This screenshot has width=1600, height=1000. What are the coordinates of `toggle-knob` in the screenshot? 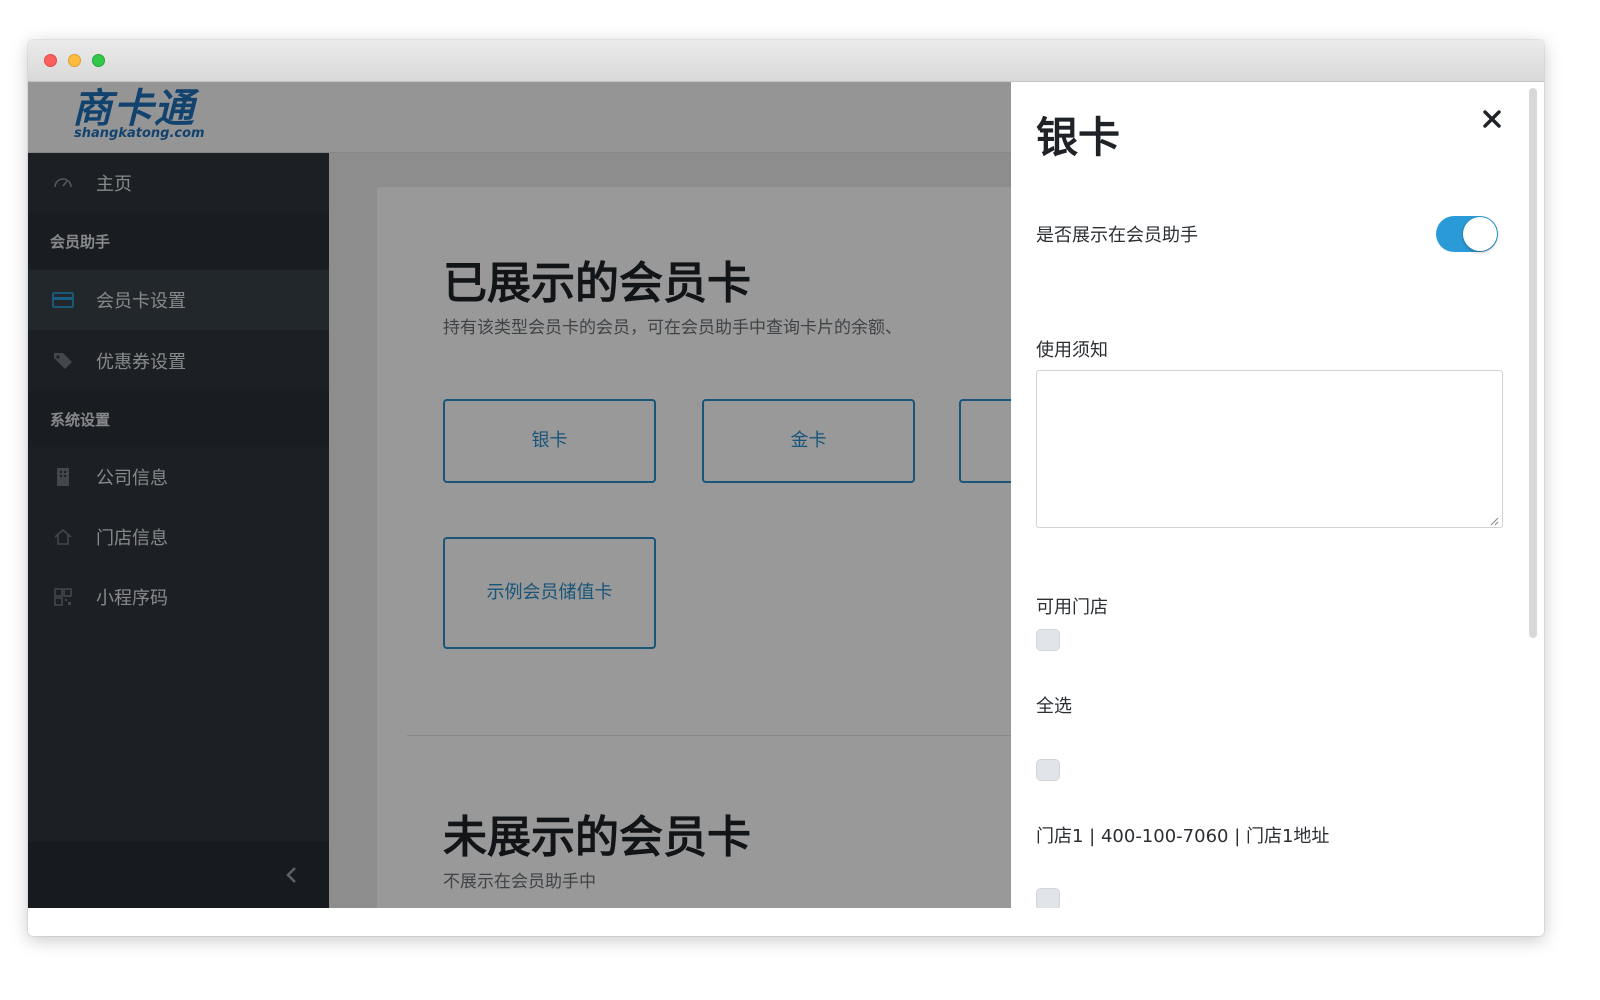 It's located at (1480, 234).